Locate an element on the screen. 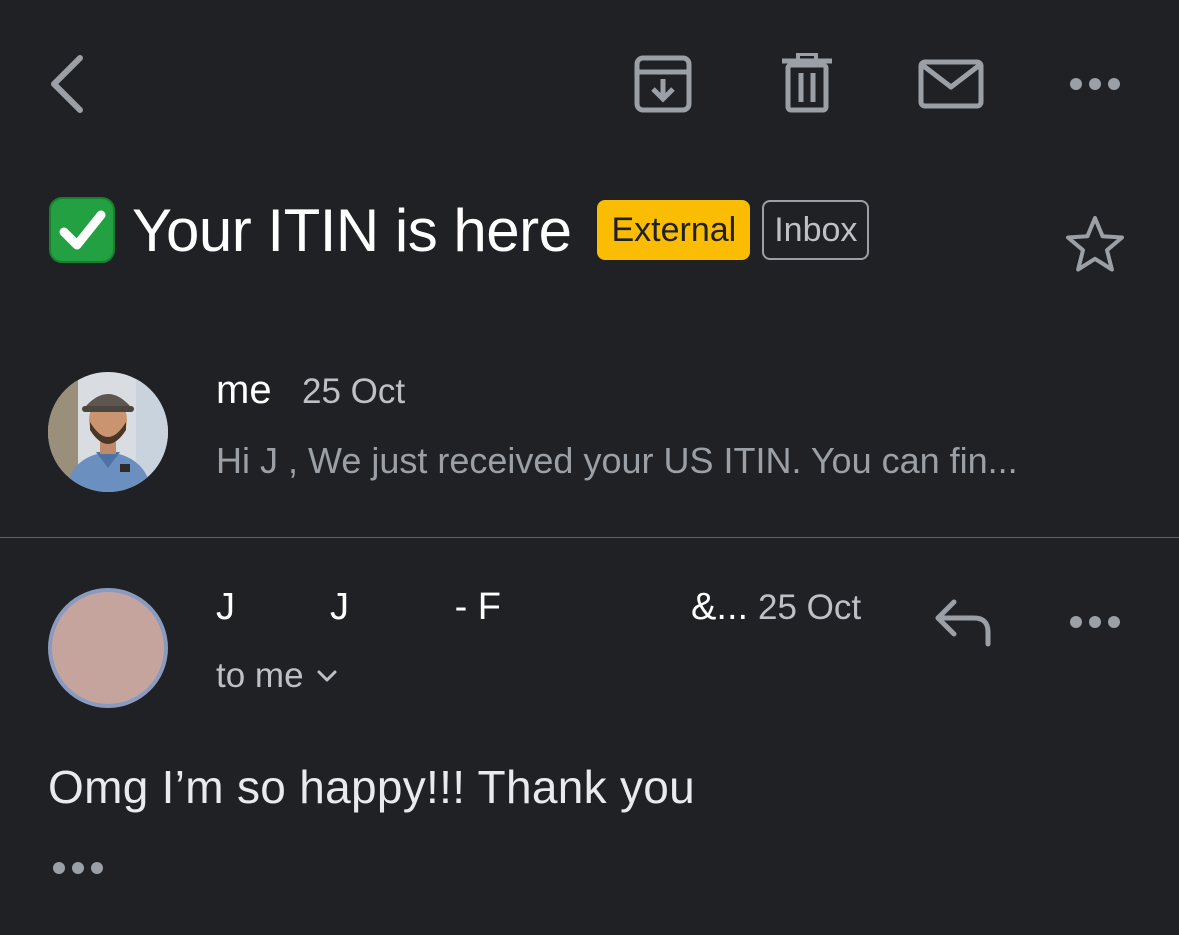 The image size is (1179, 935). chevron-left-icon is located at coordinates (66, 84).